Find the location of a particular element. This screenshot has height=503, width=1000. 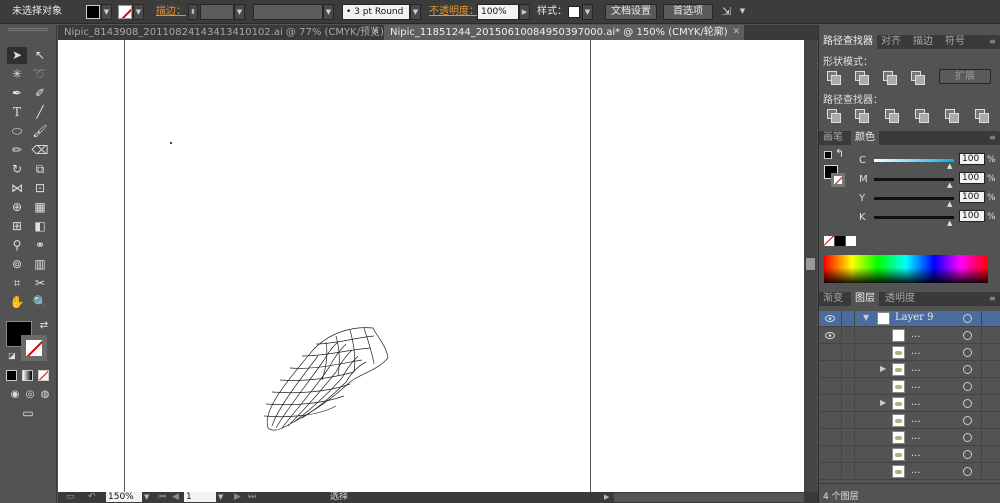

curvature-tool-icon: ✐ is located at coordinates (40, 93).